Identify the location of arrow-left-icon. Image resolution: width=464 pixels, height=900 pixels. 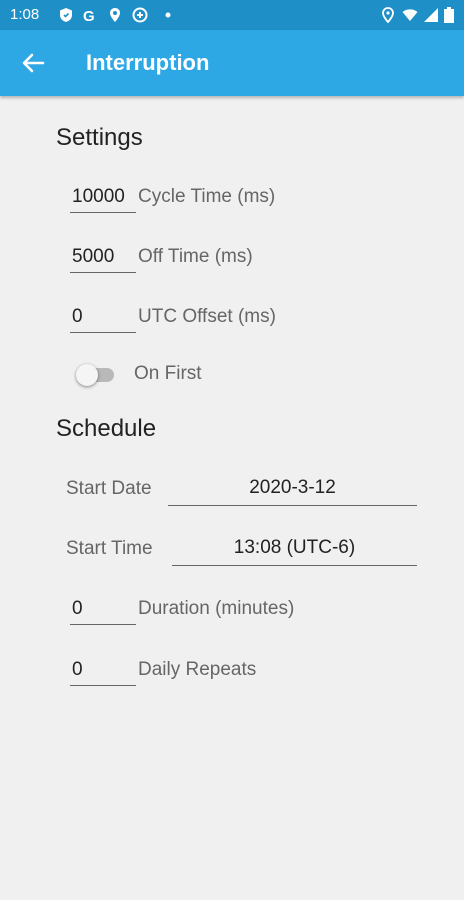
(33, 63).